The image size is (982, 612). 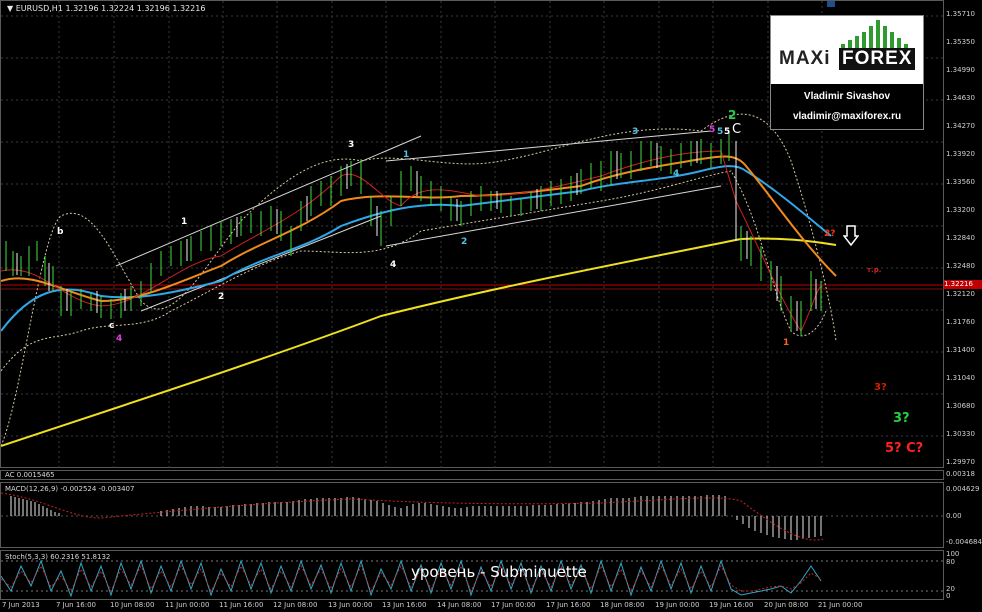 What do you see at coordinates (737, 129) in the screenshot?
I see `wave-label-C: C` at bounding box center [737, 129].